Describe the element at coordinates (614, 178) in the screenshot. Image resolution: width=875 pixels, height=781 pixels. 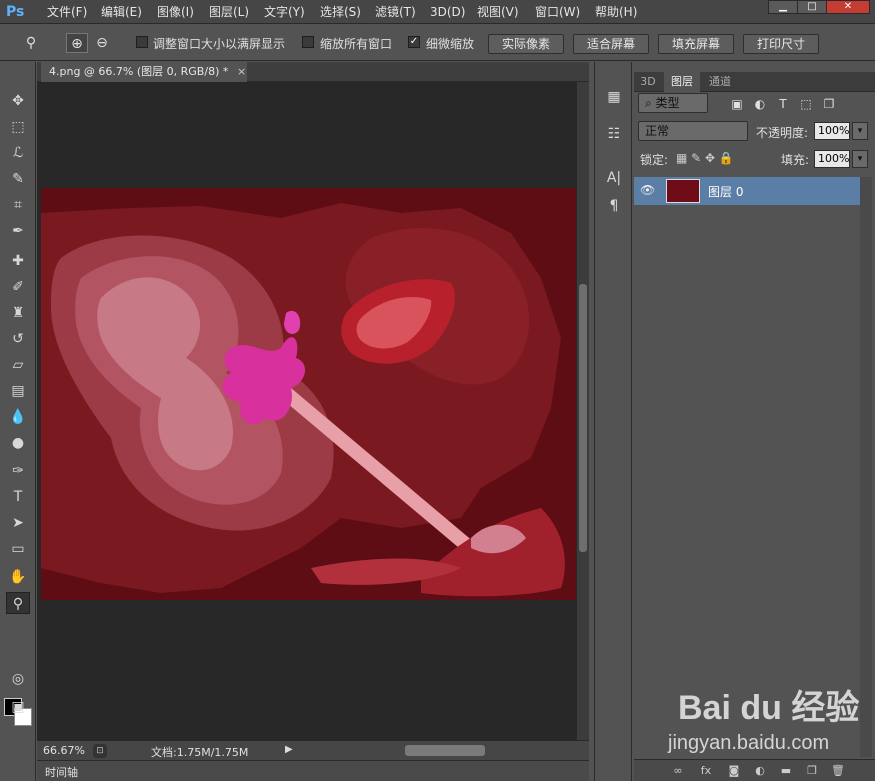
I see `character-panel-icon: A|` at that location.